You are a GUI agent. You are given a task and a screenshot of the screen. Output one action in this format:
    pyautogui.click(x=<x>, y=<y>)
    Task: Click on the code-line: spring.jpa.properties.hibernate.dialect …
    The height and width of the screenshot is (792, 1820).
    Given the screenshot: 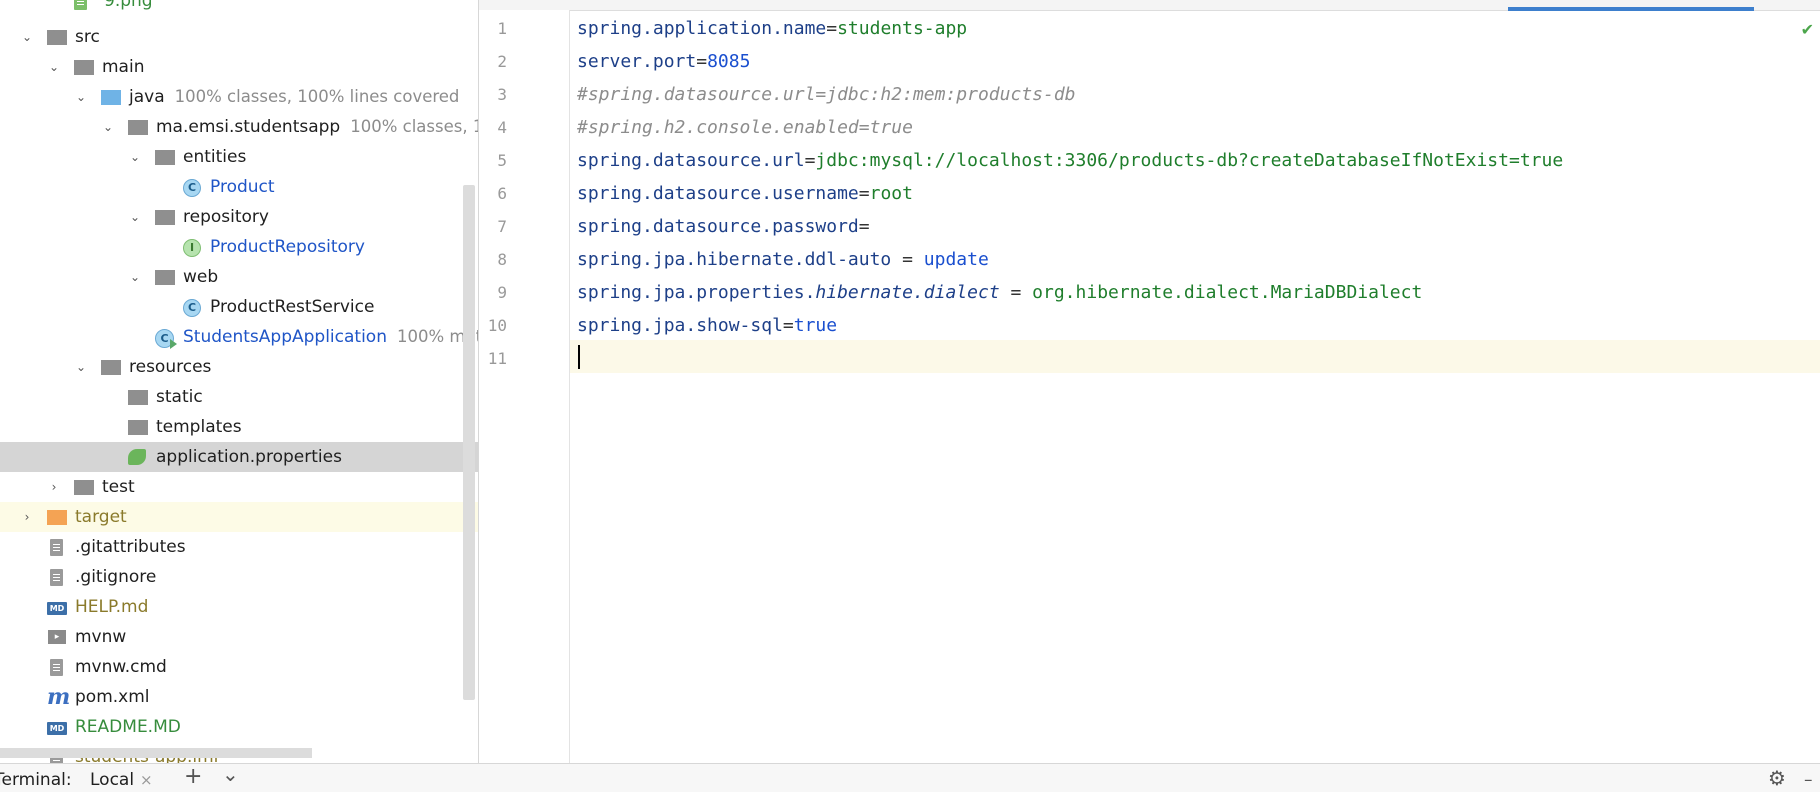 What is the action you would take?
    pyautogui.click(x=999, y=292)
    